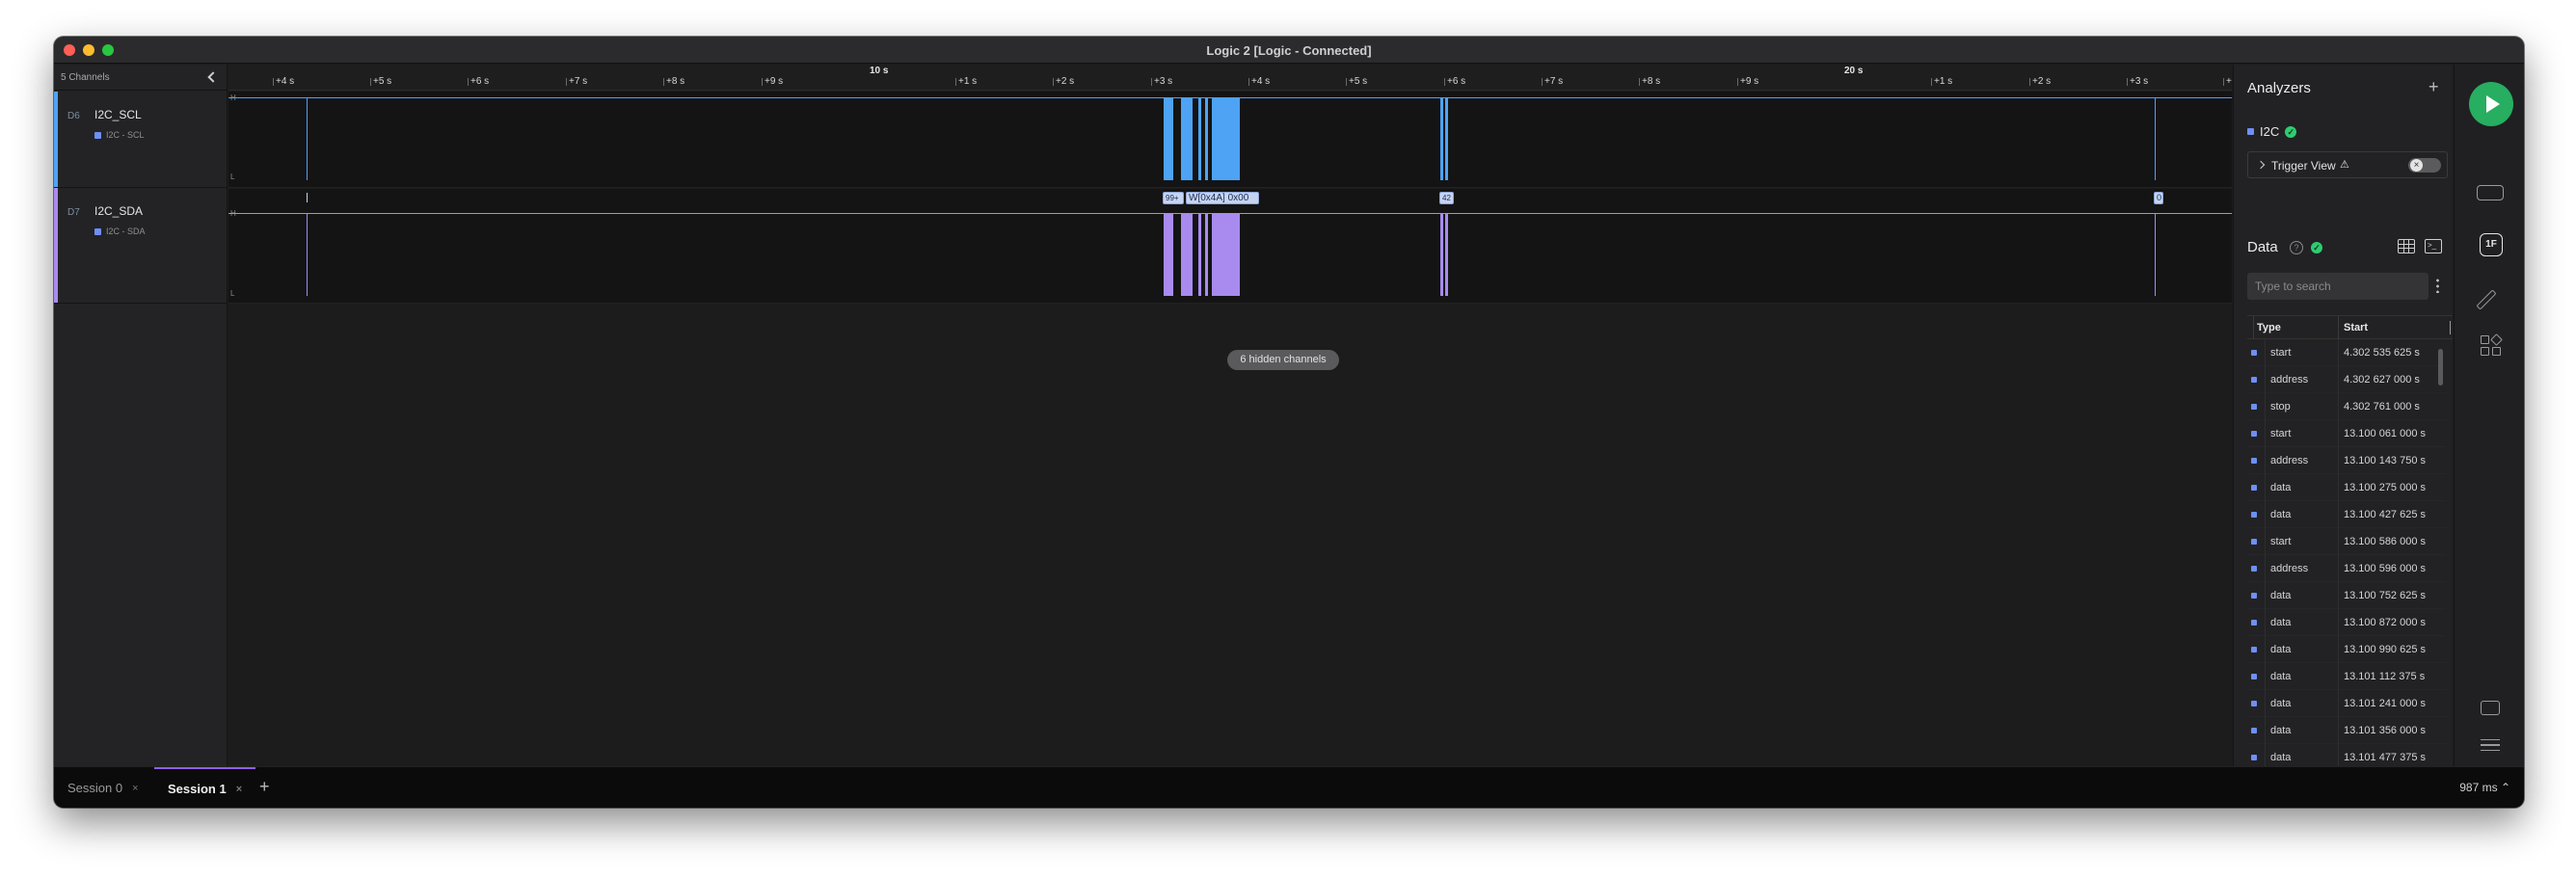 The height and width of the screenshot is (879, 2576). Describe the element at coordinates (141, 246) in the screenshot. I see `channel-row-sda: D7 I2C_SDA I2C - SDA` at that location.